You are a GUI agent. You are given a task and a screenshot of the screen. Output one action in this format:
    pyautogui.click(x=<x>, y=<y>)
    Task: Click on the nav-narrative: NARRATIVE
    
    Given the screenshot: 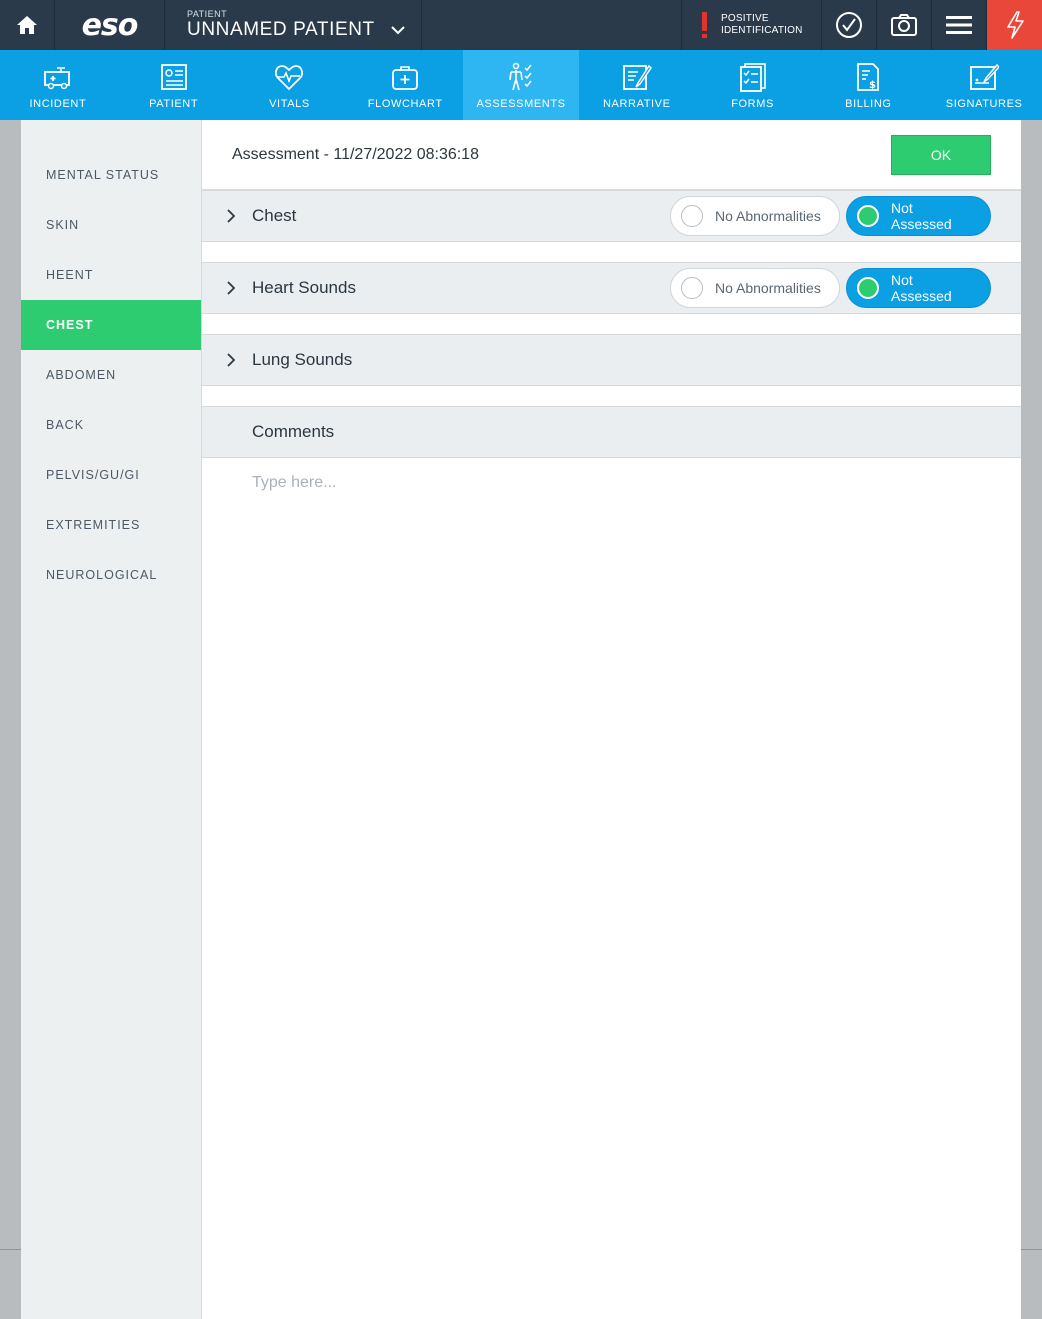 What is the action you would take?
    pyautogui.click(x=637, y=85)
    